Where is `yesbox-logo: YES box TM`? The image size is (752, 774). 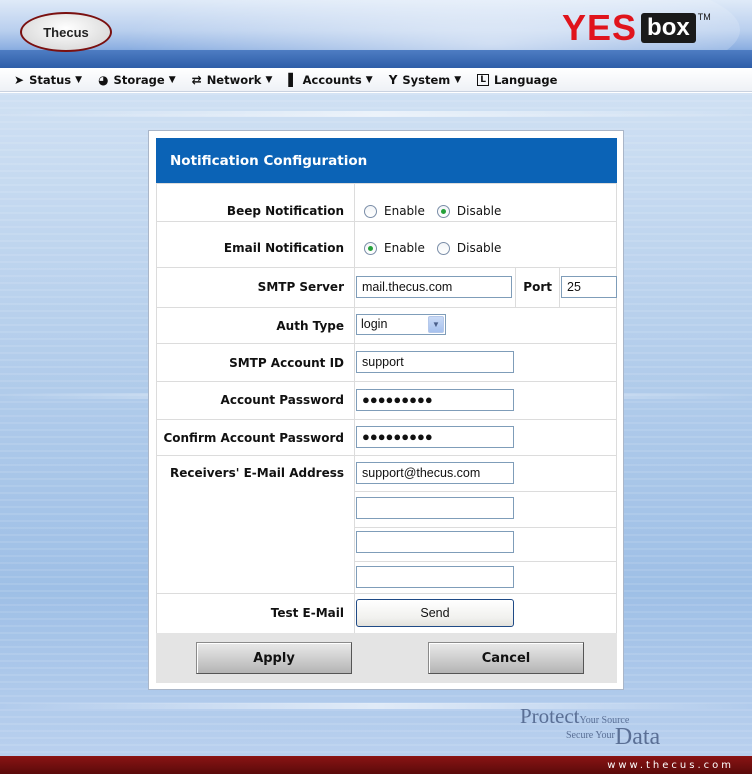 yesbox-logo: YES box TM is located at coordinates (636, 27).